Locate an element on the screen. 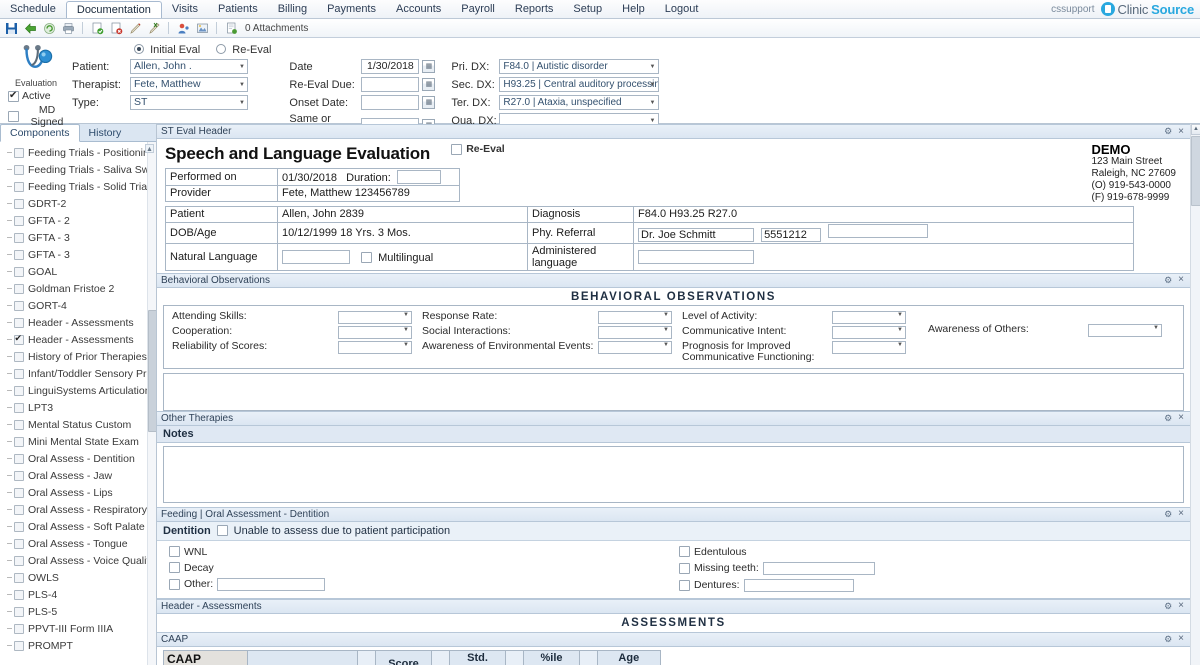 This screenshot has height=665, width=1200. sidebar-item: Mini Mental State Exam is located at coordinates (78, 441).